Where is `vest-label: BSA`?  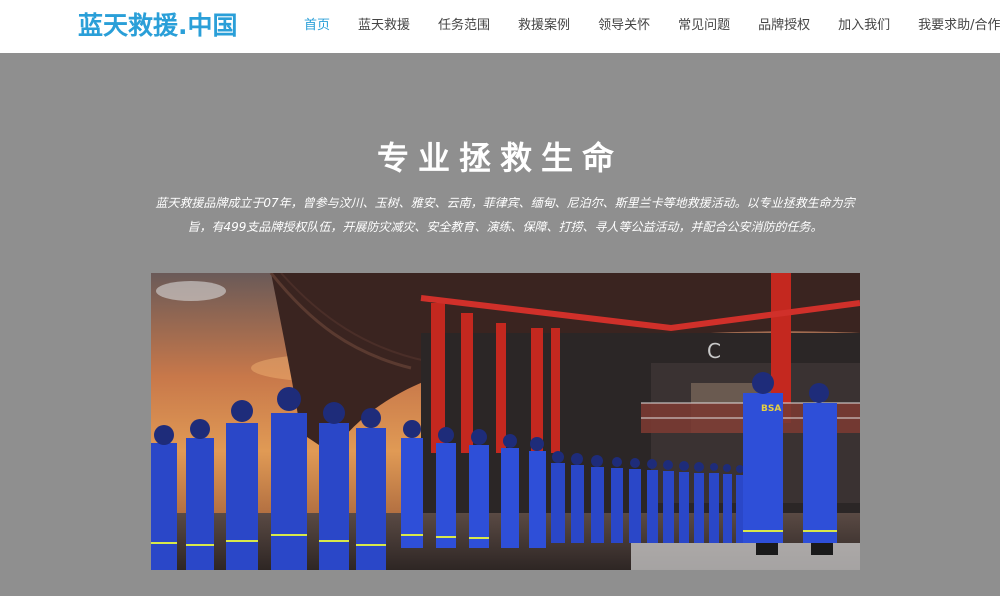 vest-label: BSA is located at coordinates (771, 409).